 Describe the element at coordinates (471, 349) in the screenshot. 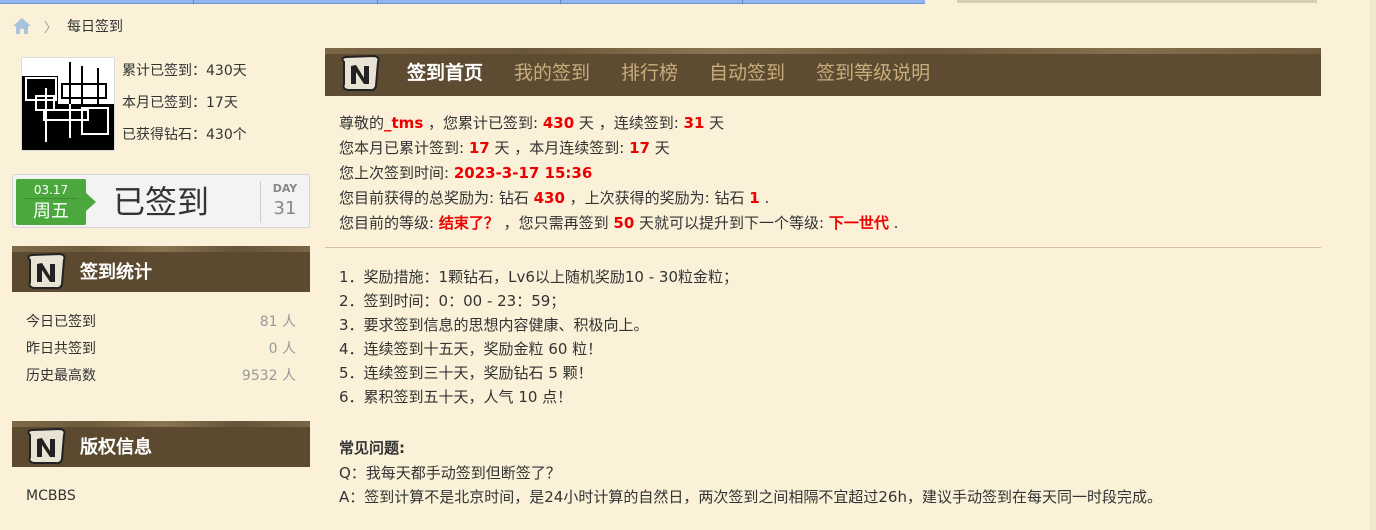

I see `rule-item: 4．连续签到十五天，奖励金粒 60 粒！` at that location.